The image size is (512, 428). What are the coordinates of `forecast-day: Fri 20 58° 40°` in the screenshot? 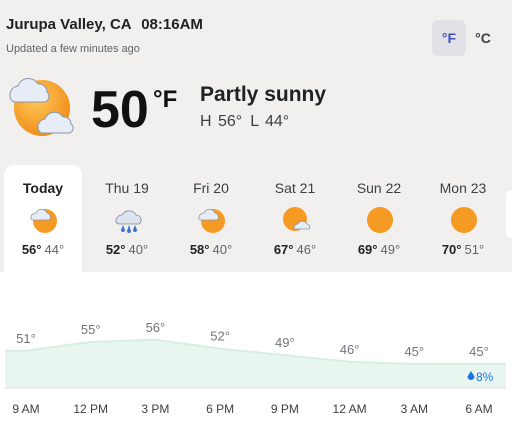 It's located at (211, 218).